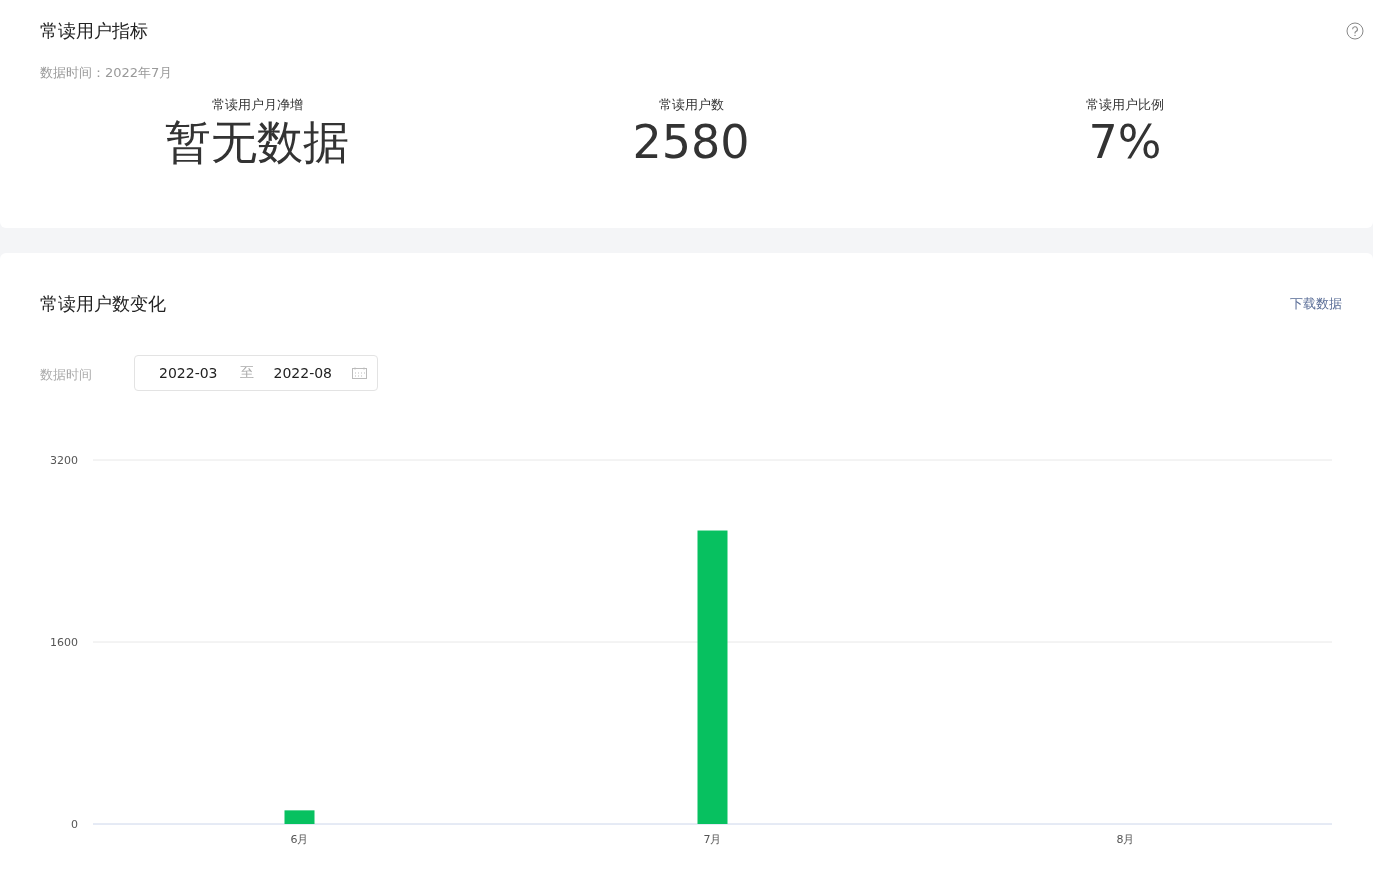 The height and width of the screenshot is (879, 1373). What do you see at coordinates (359, 373) in the screenshot?
I see `calendar-icon` at bounding box center [359, 373].